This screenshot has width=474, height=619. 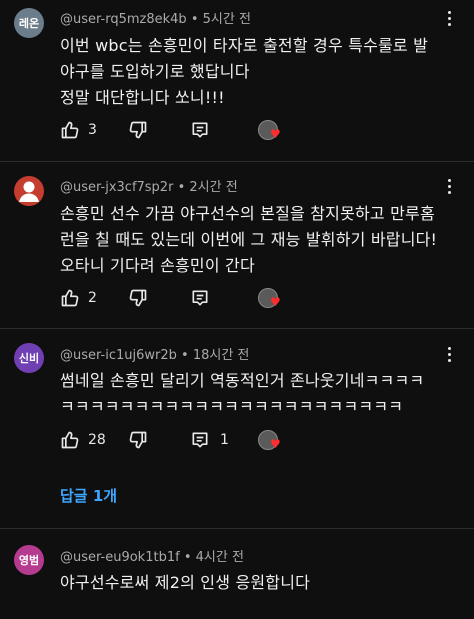 I want to click on comment-text-line: 런을 칠 때도 있는데 이번에 그 재능 발휘하기 바랍니다!, so click(x=249, y=239).